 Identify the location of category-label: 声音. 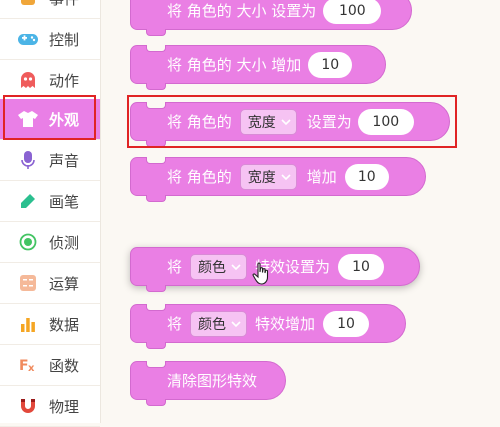
(64, 160).